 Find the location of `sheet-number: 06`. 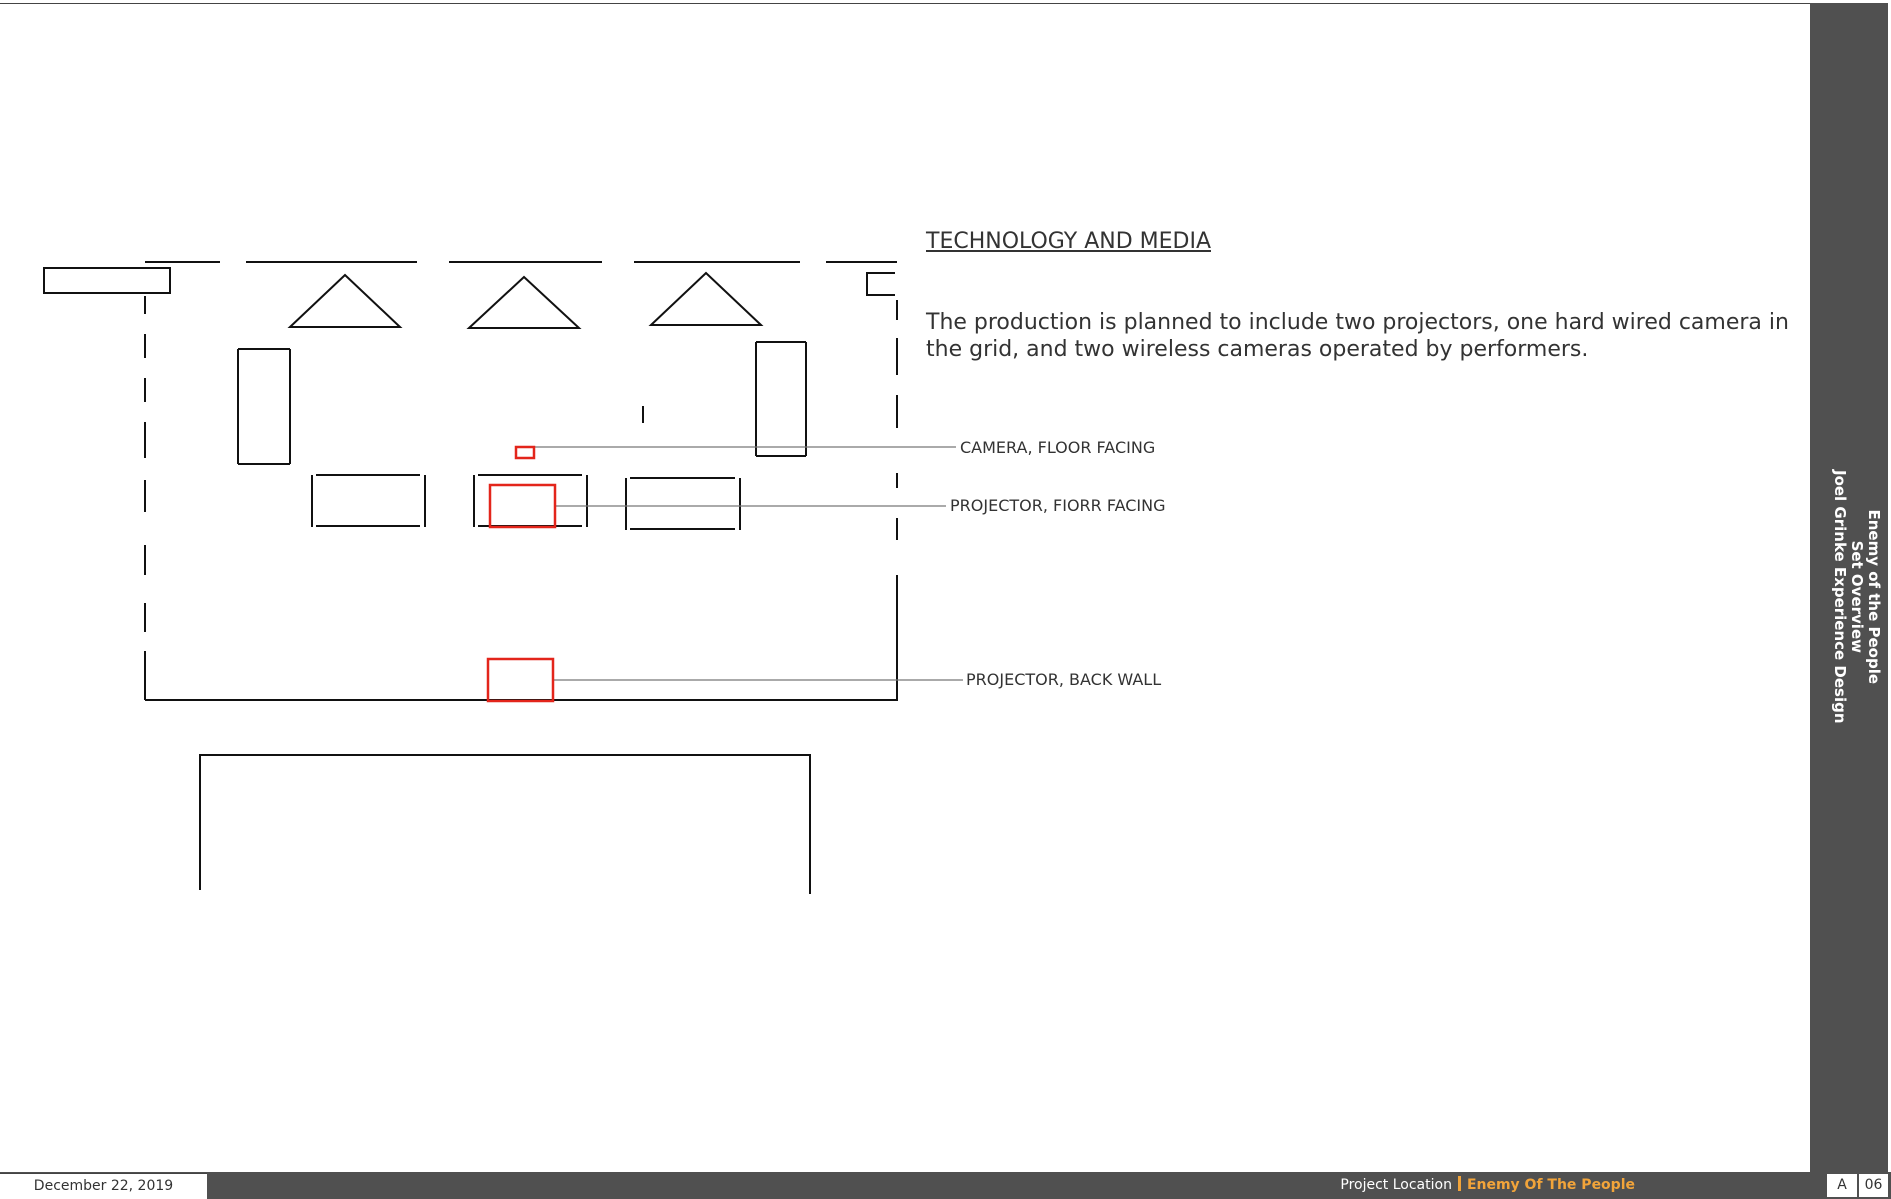

sheet-number: 06 is located at coordinates (1873, 1185).